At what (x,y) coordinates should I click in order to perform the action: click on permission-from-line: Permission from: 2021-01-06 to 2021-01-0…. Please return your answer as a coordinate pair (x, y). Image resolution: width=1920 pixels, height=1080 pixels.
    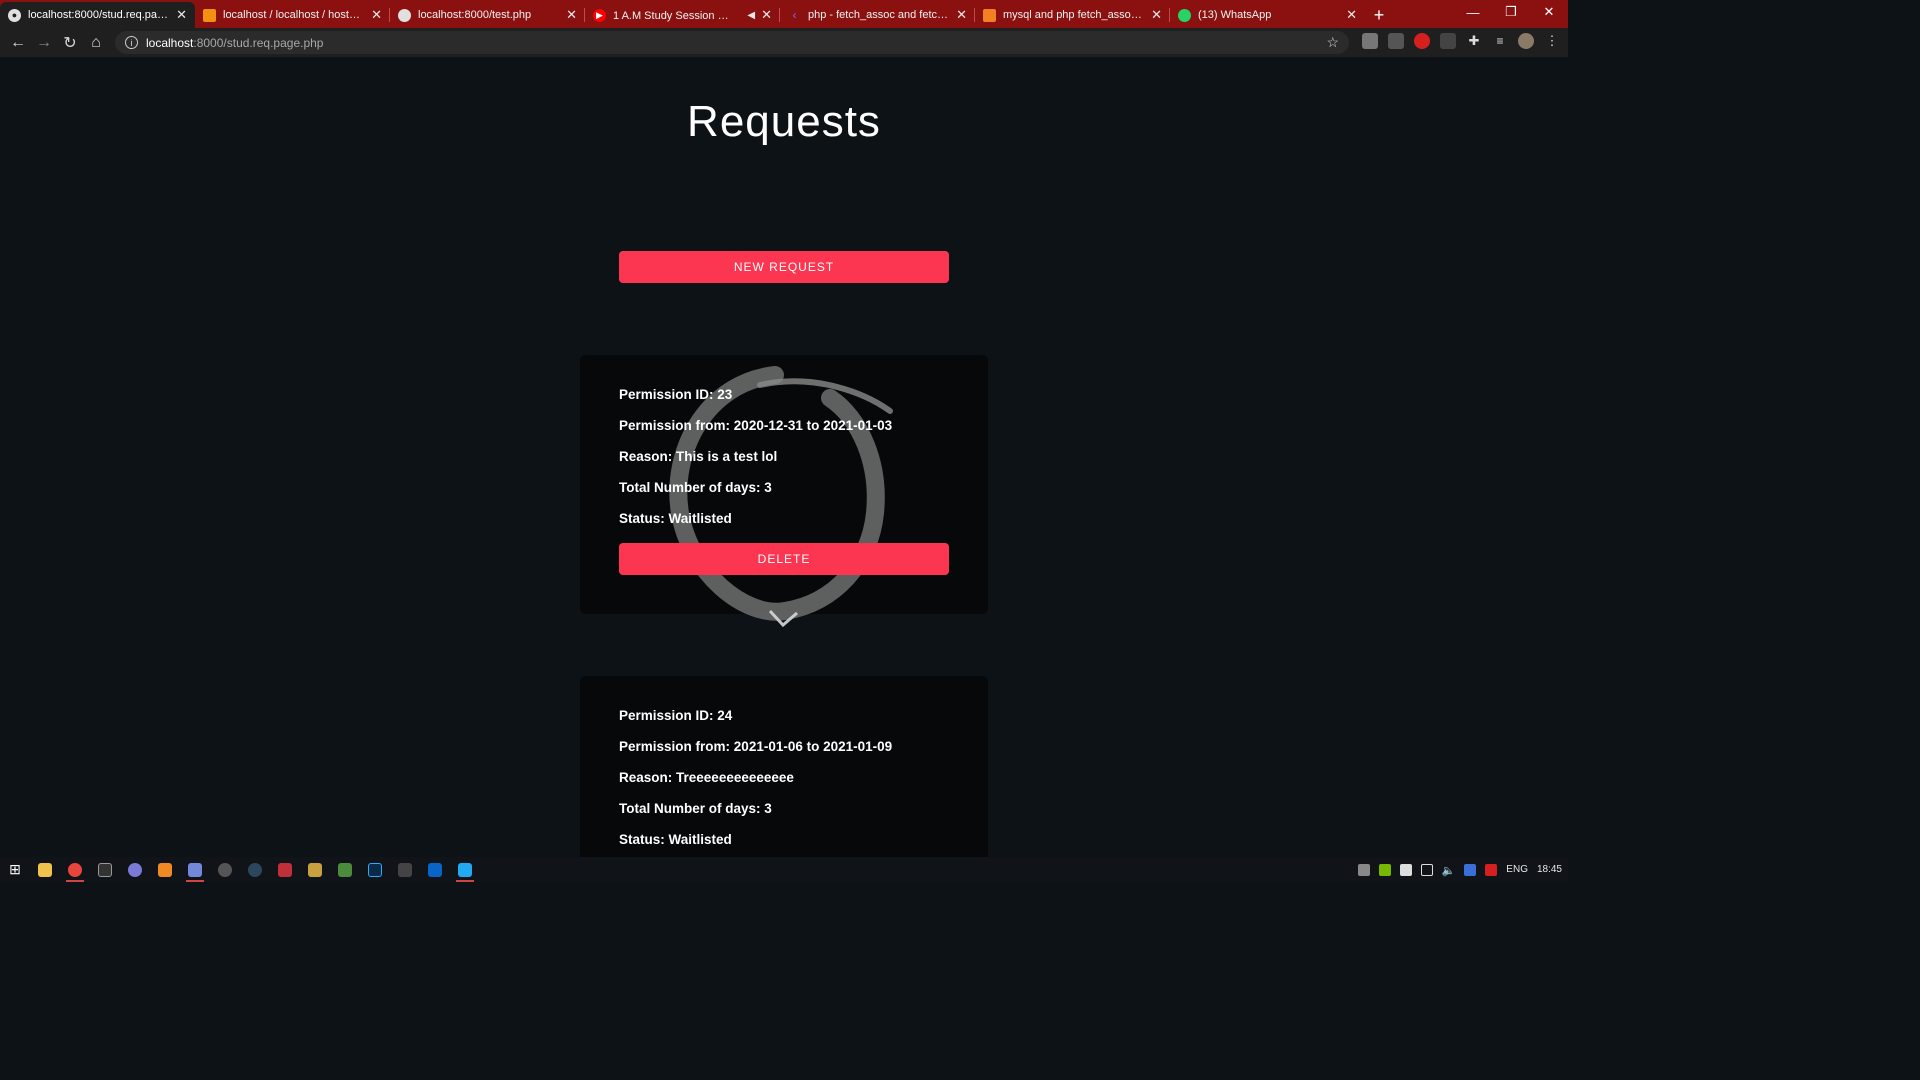
    Looking at the image, I should click on (755, 753).